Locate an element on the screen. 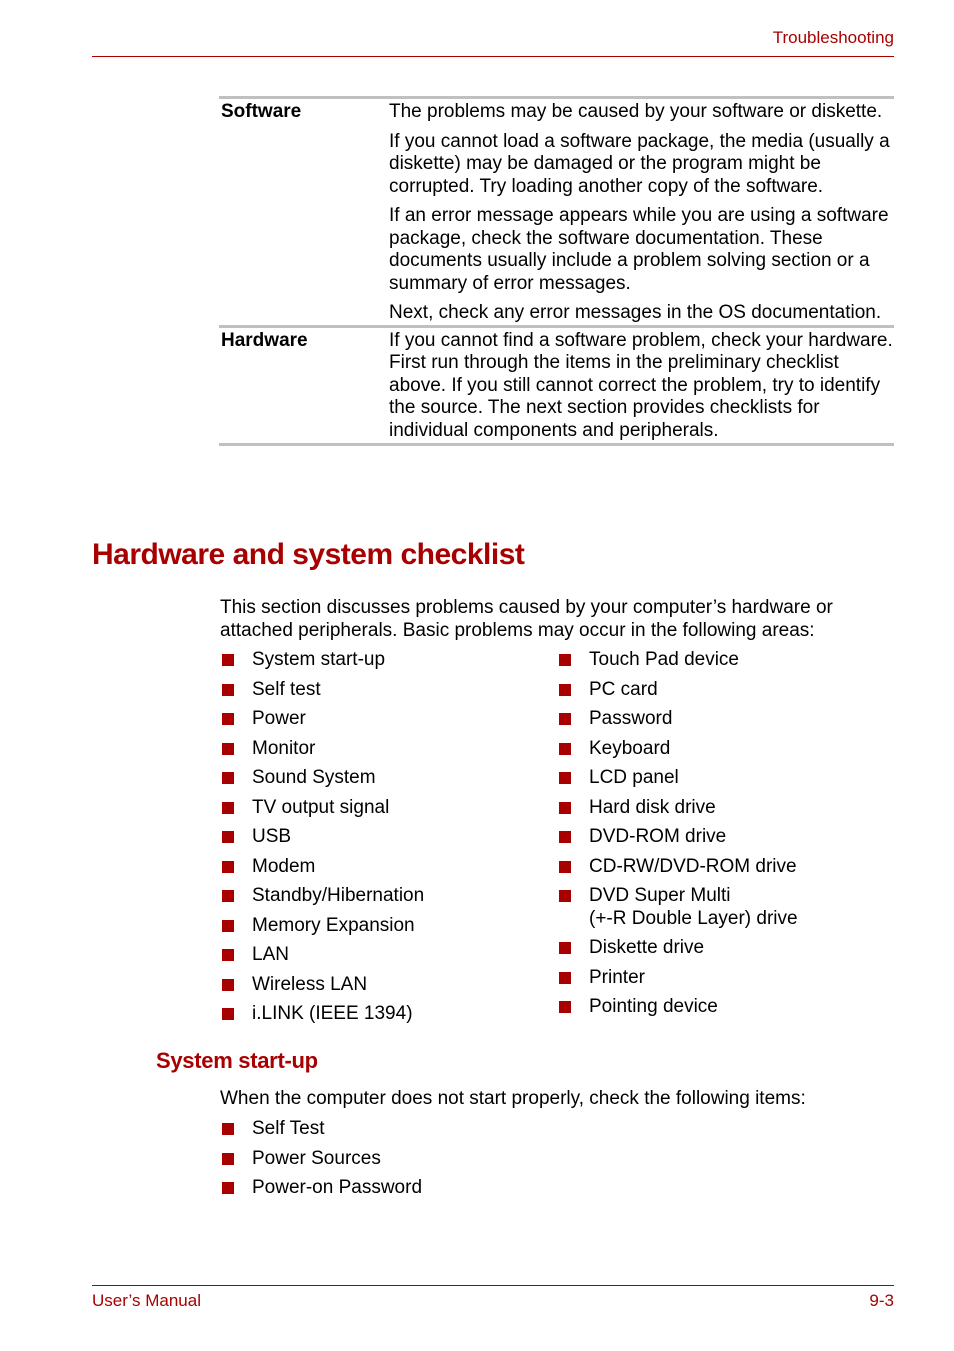 The image size is (954, 1351). table-row-label: Software is located at coordinates (261, 111).